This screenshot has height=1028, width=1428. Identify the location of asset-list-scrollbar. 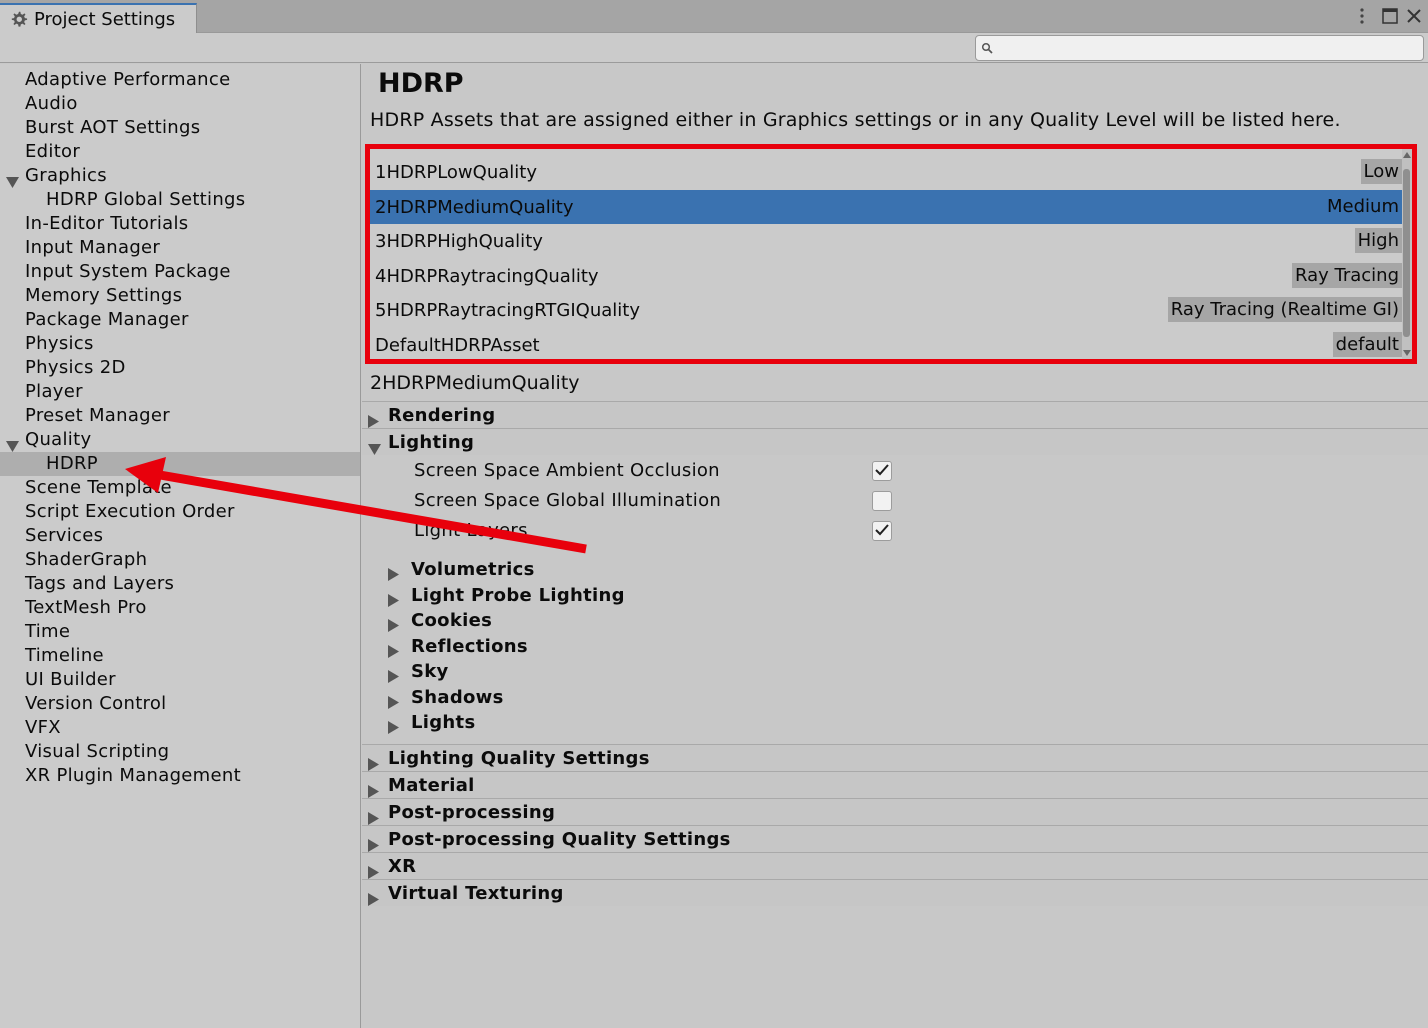
(1407, 254).